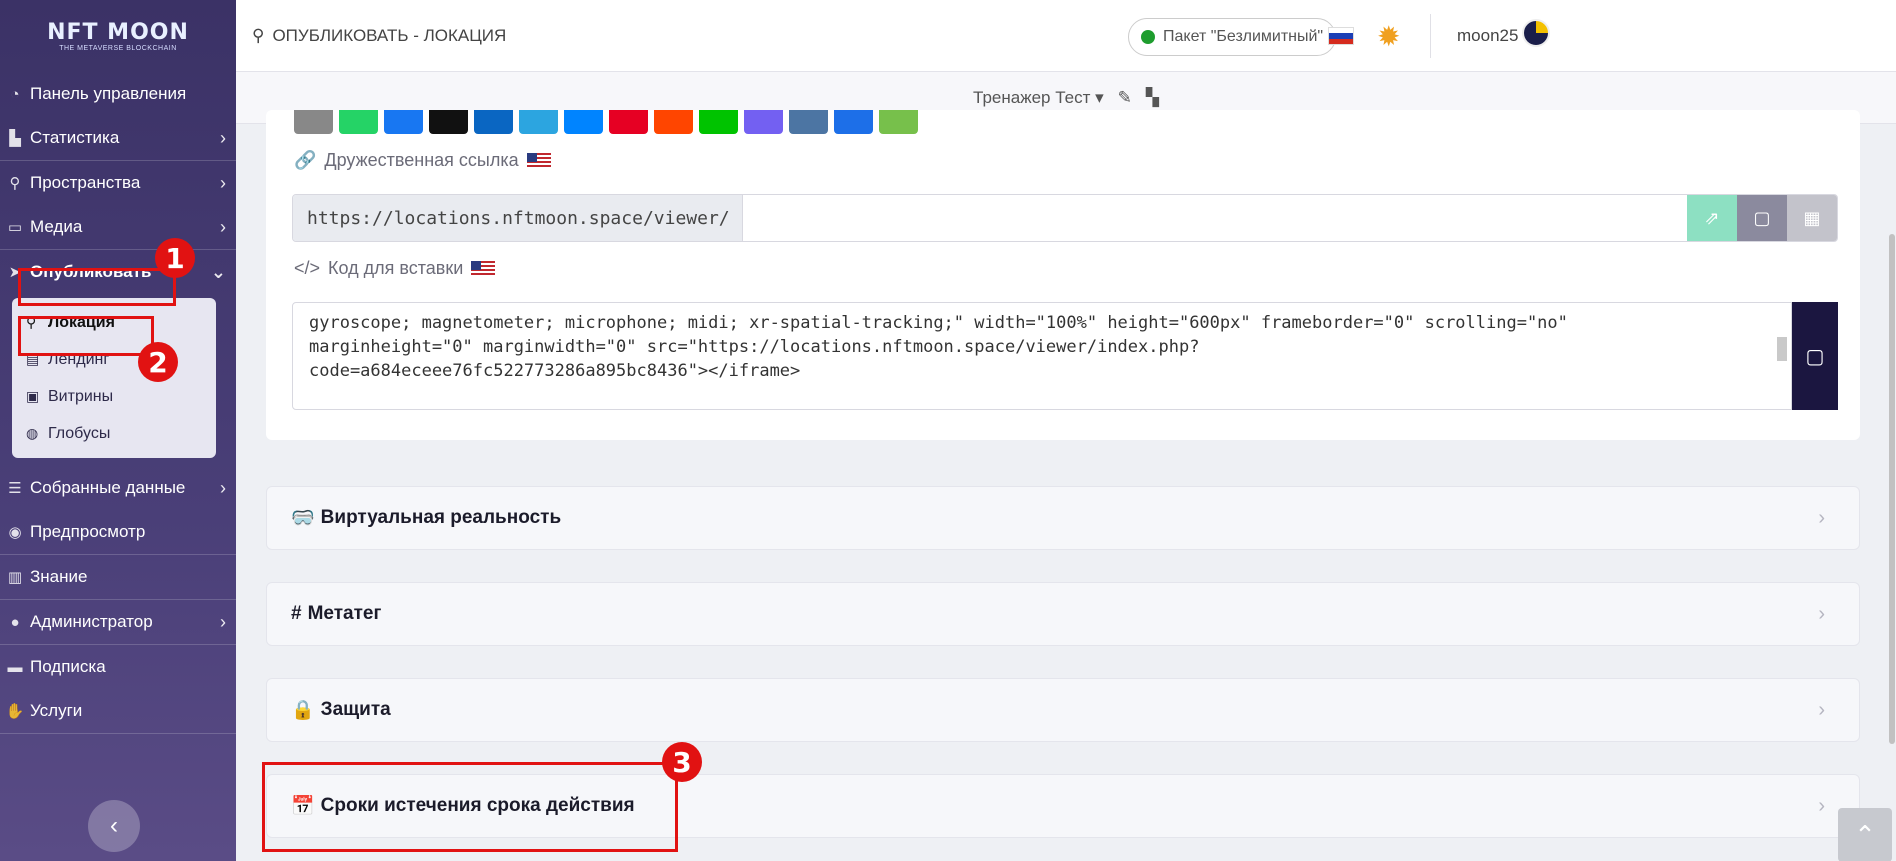 This screenshot has height=861, width=1896. What do you see at coordinates (1341, 36) in the screenshot?
I see `russian-flag-icon` at bounding box center [1341, 36].